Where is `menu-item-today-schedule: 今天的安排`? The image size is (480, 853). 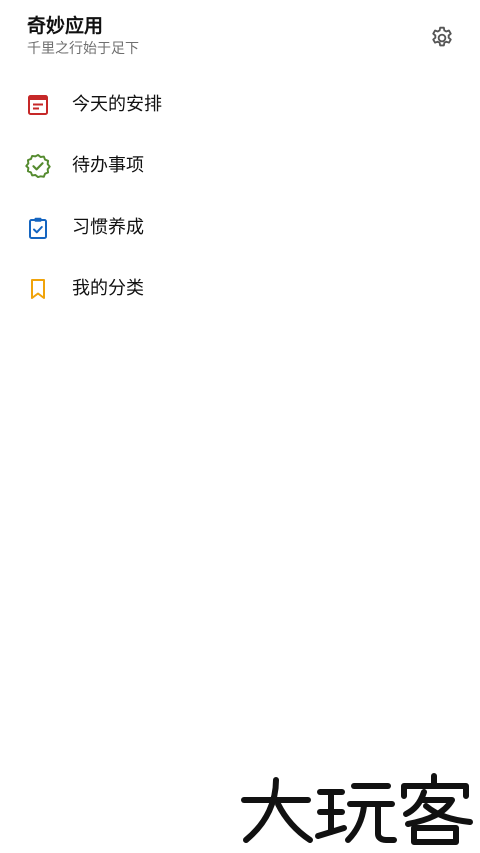 menu-item-today-schedule: 今天的安排 is located at coordinates (240, 105).